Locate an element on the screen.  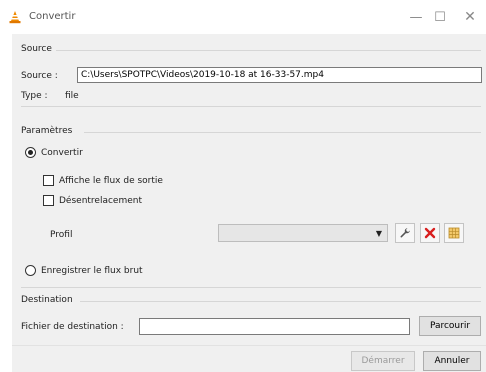
destination-file-label: Fichier de destination : is located at coordinates (72, 327).